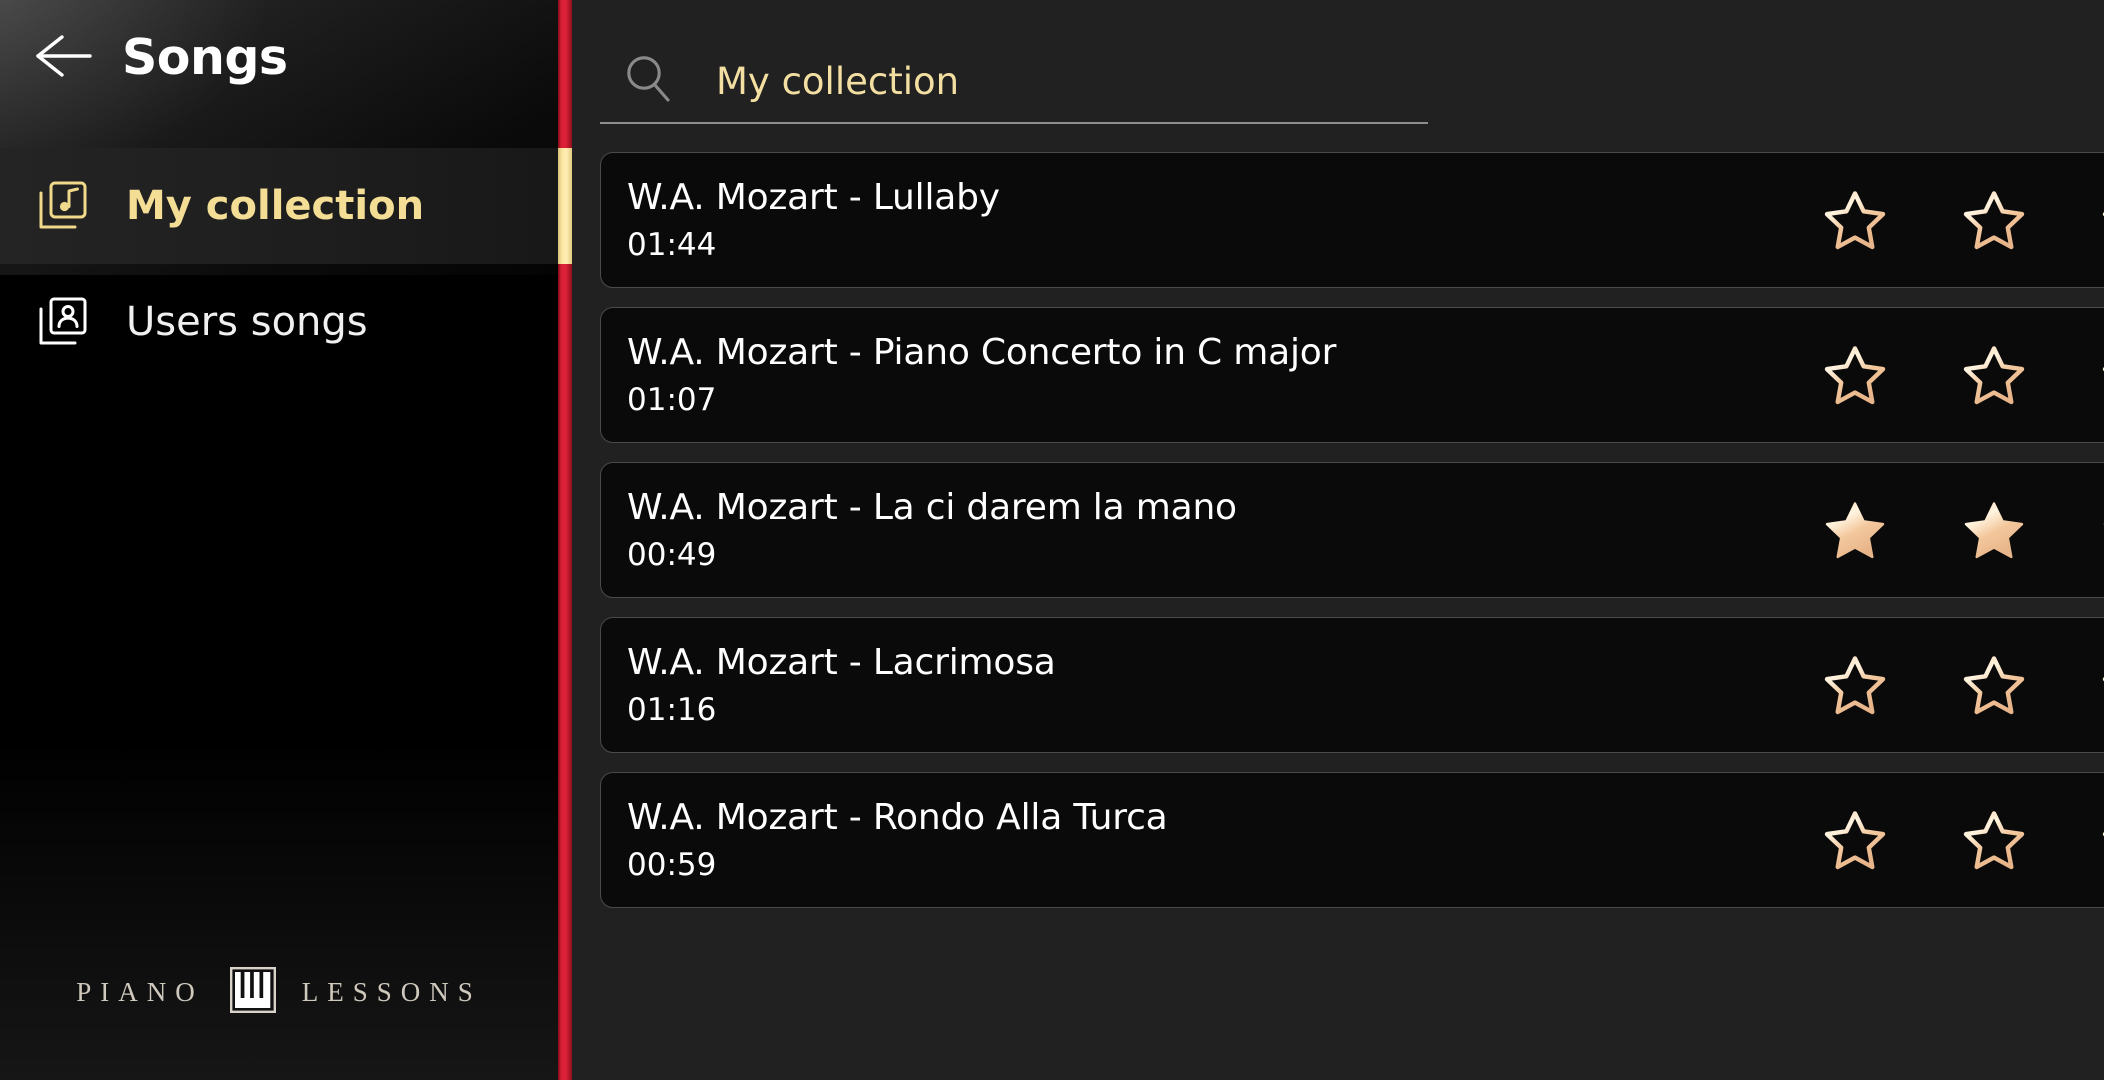 The image size is (2104, 1080). I want to click on user-library-icon, so click(64, 322).